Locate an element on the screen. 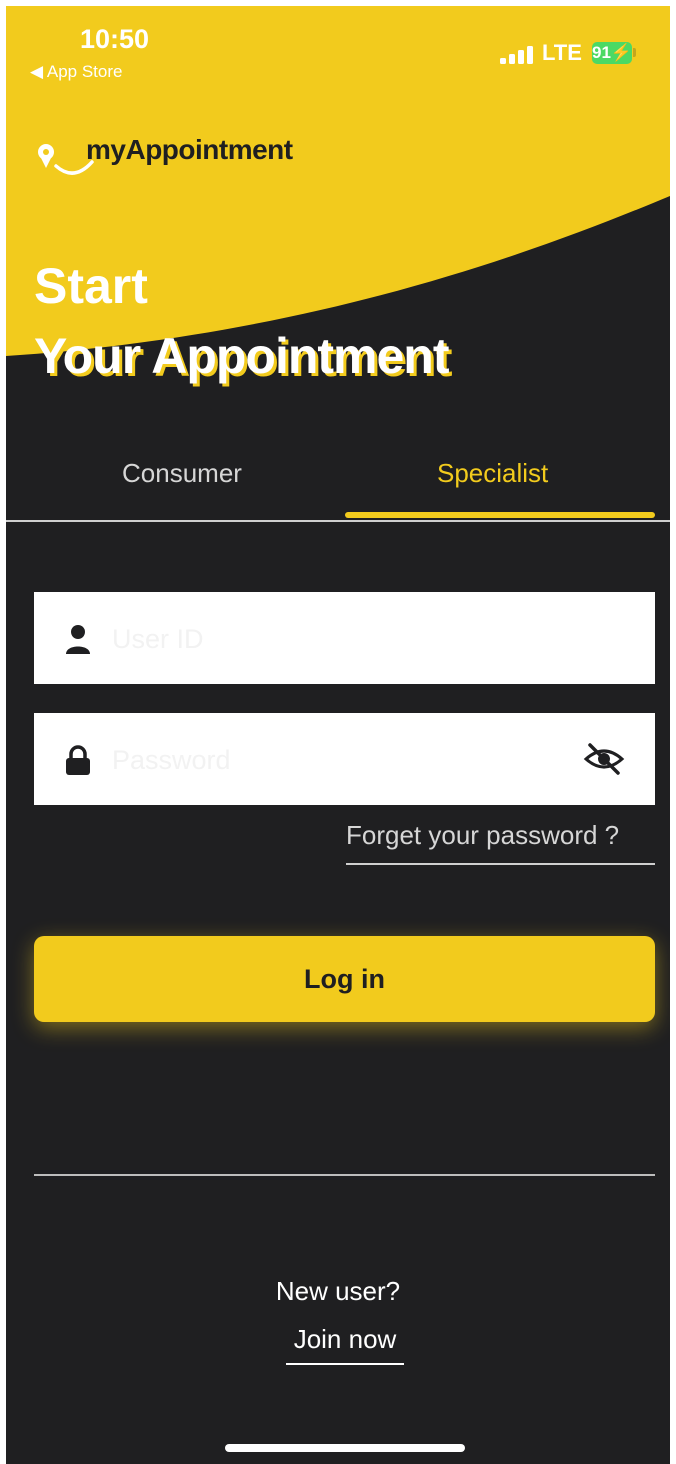 This screenshot has height=1464, width=676. user-icon is located at coordinates (78, 639).